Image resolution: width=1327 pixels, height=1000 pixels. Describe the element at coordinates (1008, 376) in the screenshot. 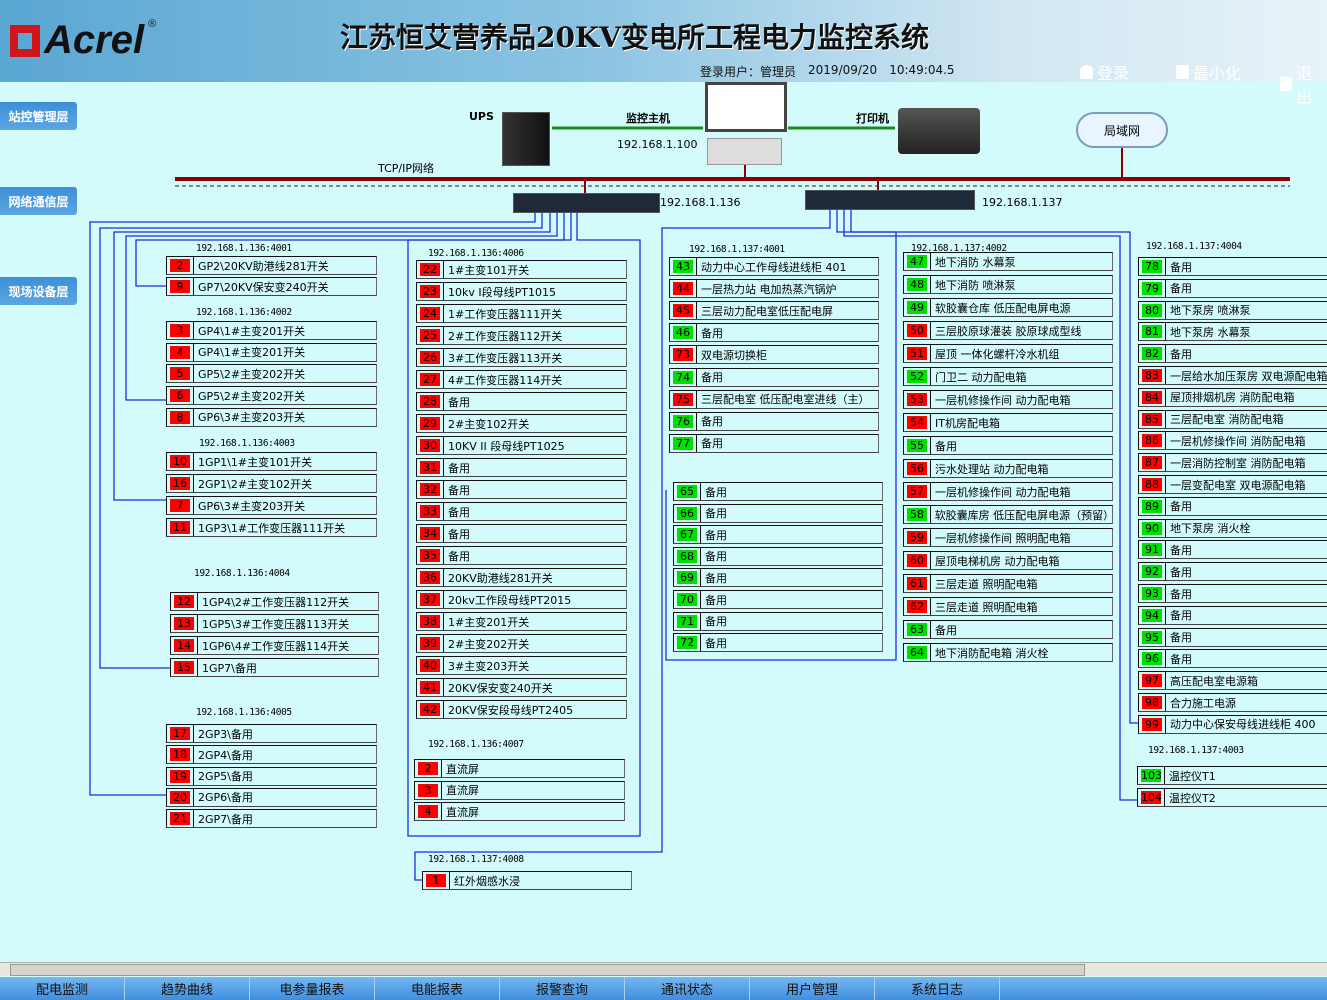

I see `device-row: 52 门卫二 动力配电箱` at that location.